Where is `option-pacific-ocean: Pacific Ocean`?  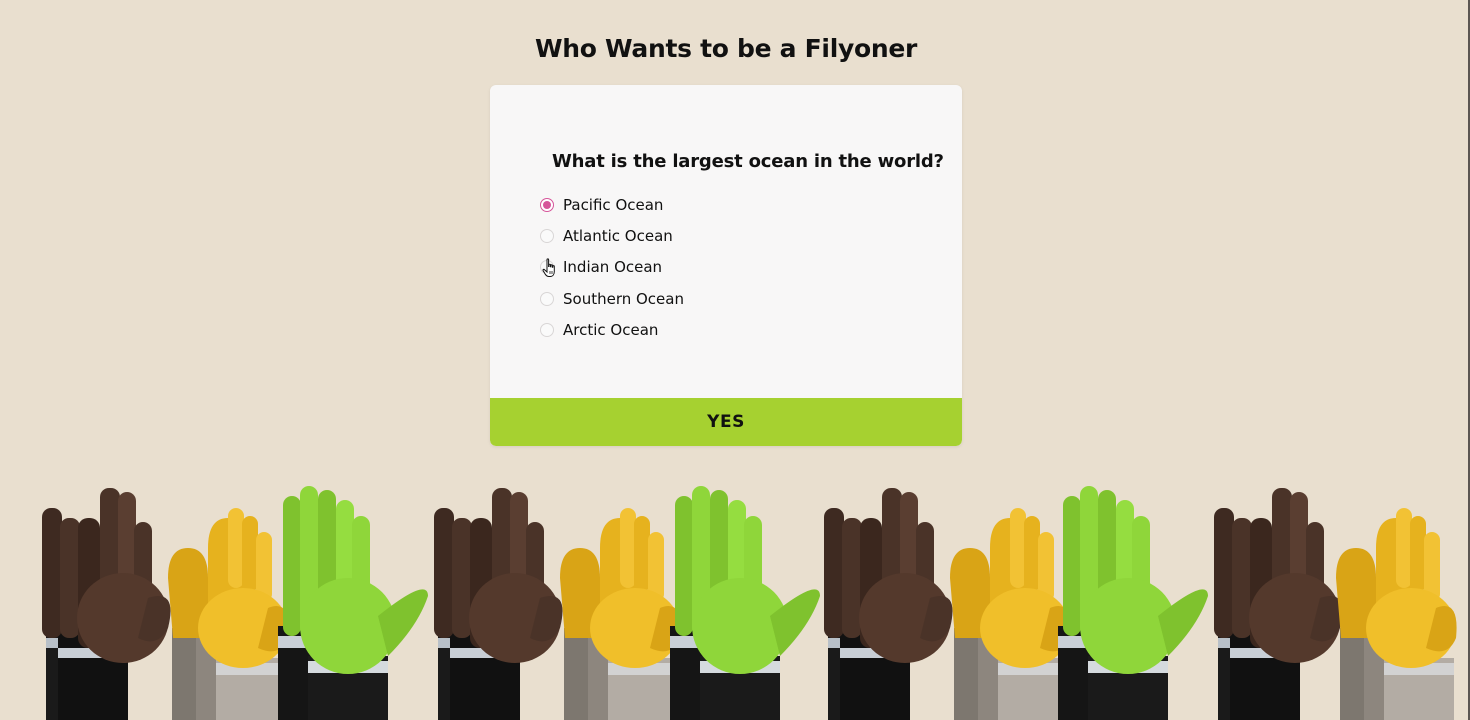
option-pacific-ocean: Pacific Ocean is located at coordinates (612, 204).